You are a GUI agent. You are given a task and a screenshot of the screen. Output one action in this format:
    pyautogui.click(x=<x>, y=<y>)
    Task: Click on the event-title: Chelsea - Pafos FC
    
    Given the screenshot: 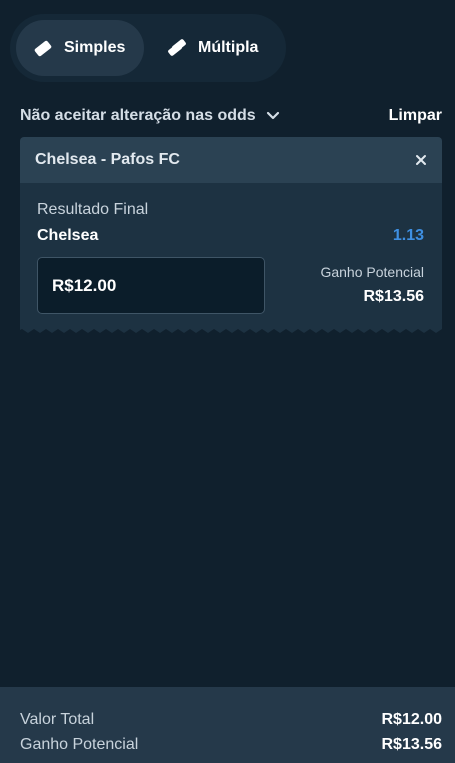 What is the action you would take?
    pyautogui.click(x=107, y=159)
    